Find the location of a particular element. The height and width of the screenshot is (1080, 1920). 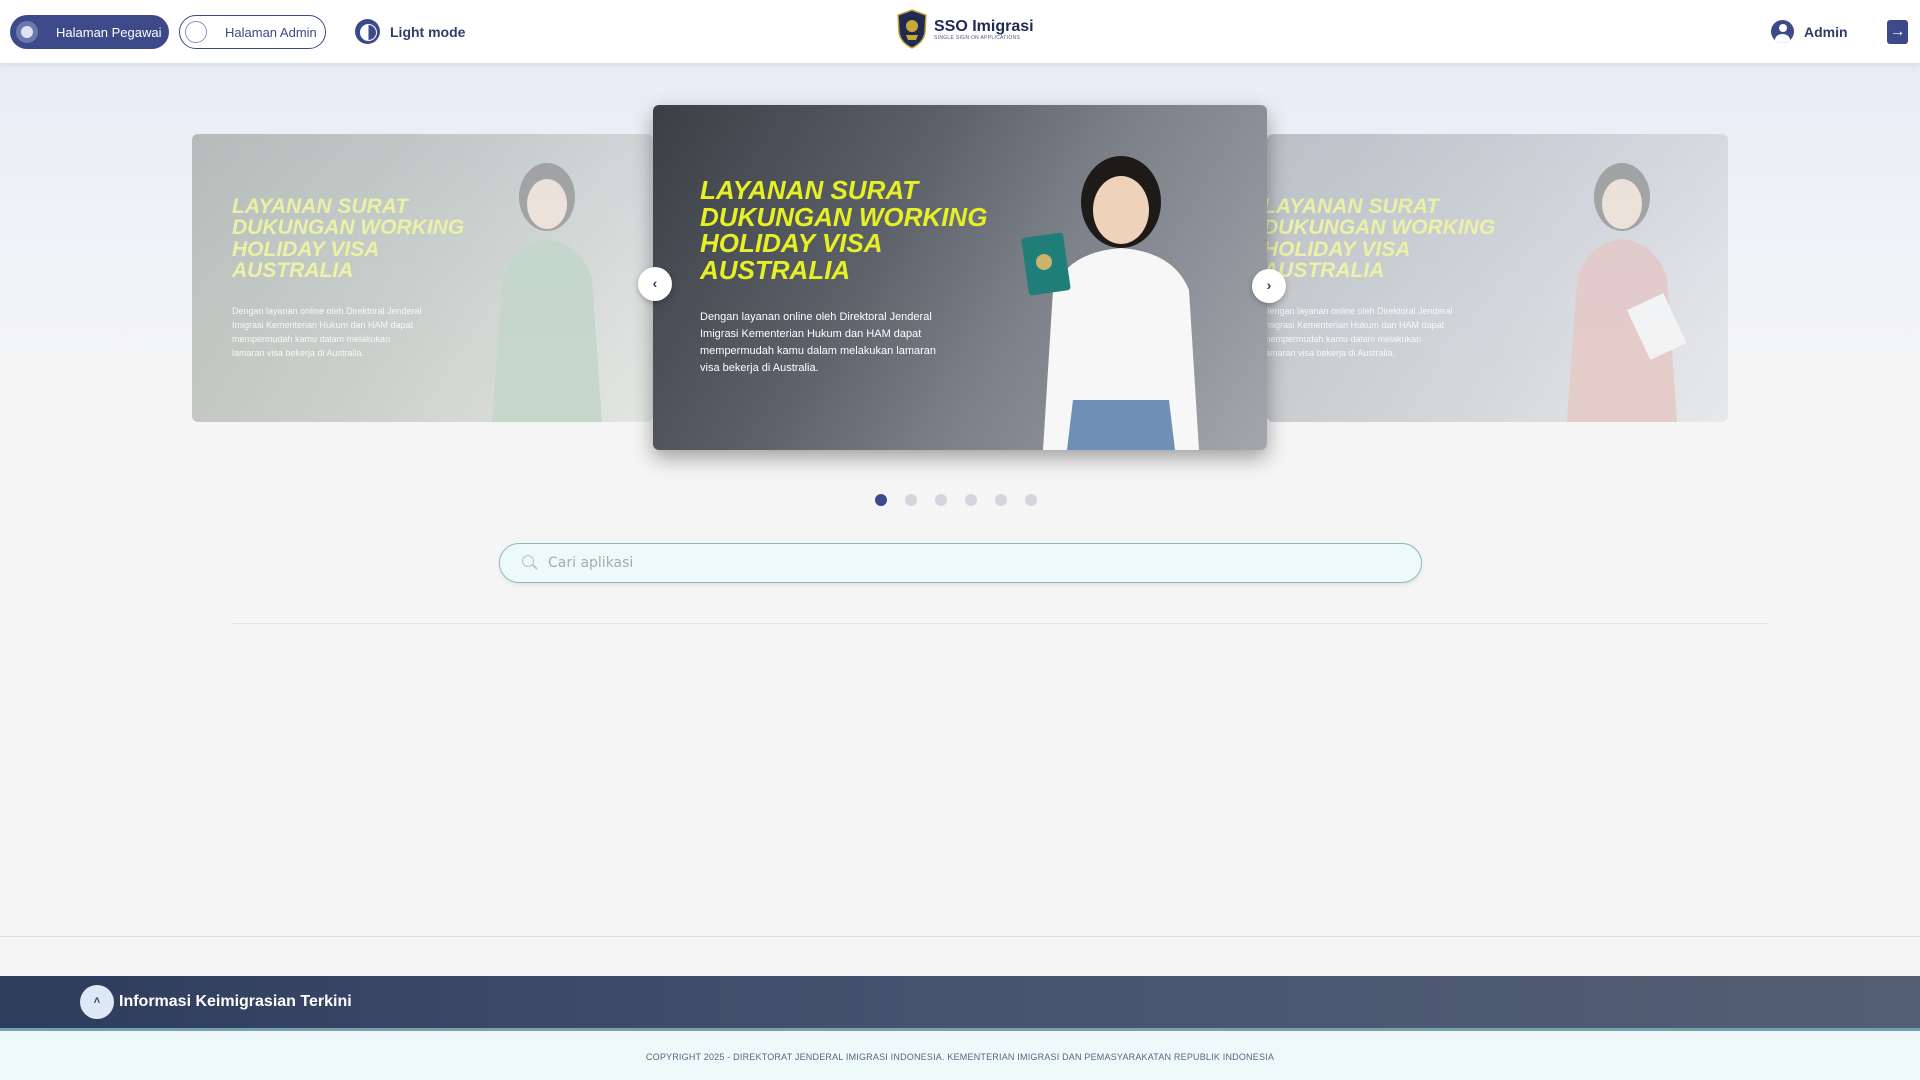

content-bottom-divider is located at coordinates (960, 936).